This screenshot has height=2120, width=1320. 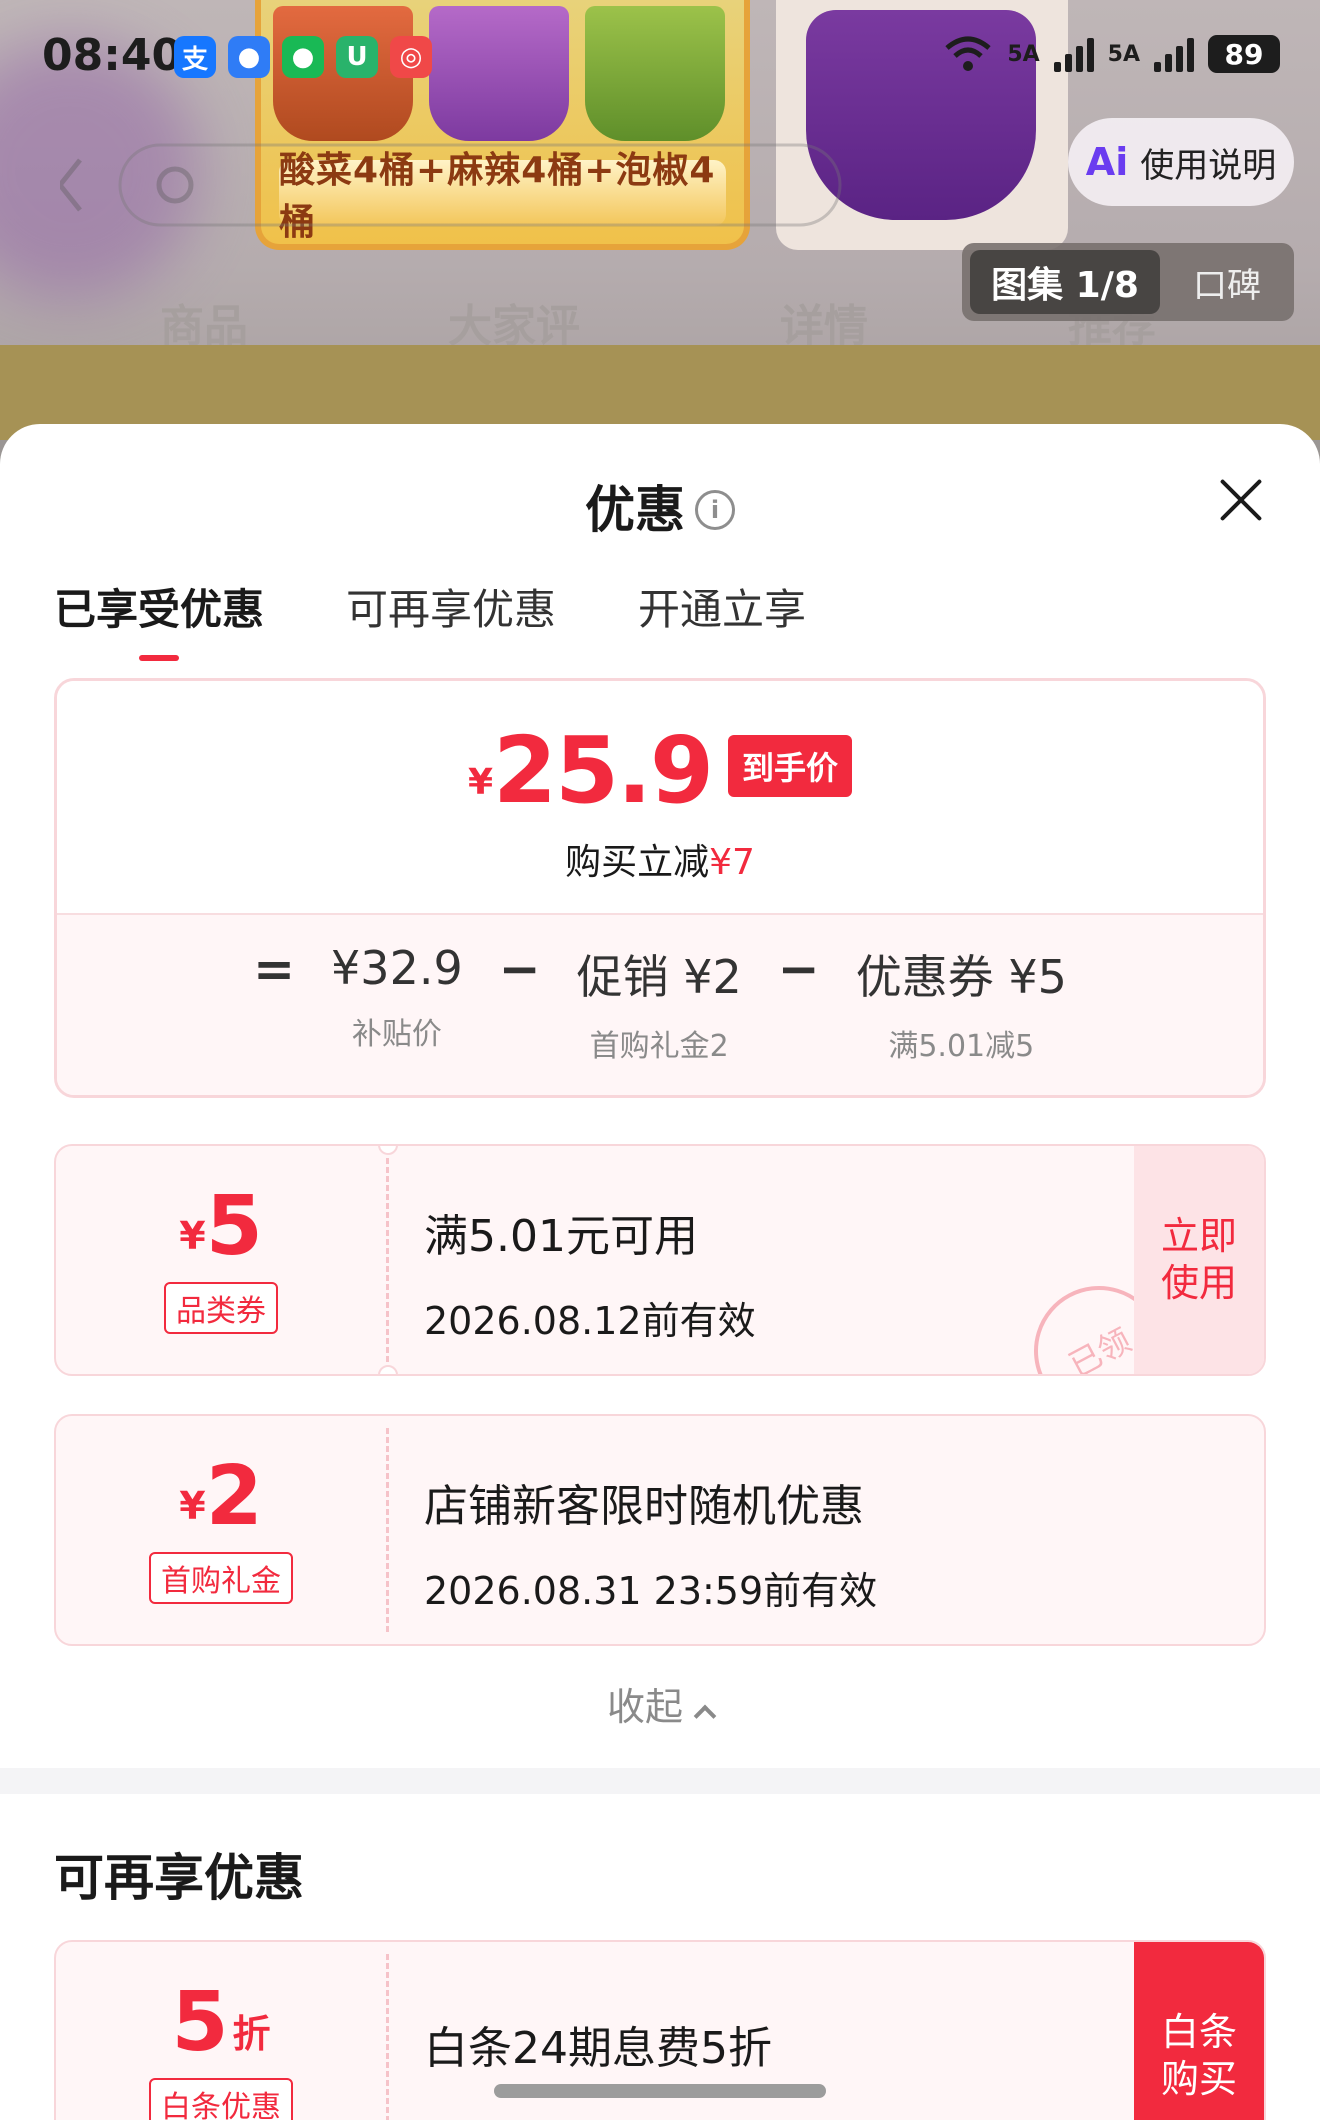 What do you see at coordinates (598, 2048) in the screenshot?
I see `coupon-condition: 白条24期息费5折` at bounding box center [598, 2048].